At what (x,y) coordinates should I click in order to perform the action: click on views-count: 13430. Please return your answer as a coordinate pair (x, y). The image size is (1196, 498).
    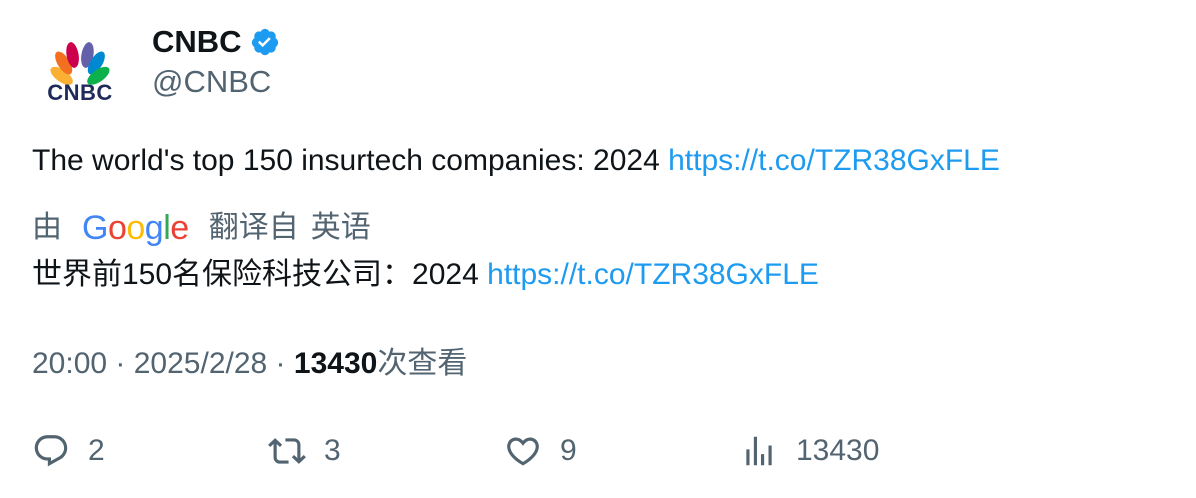
    Looking at the image, I should click on (335, 363).